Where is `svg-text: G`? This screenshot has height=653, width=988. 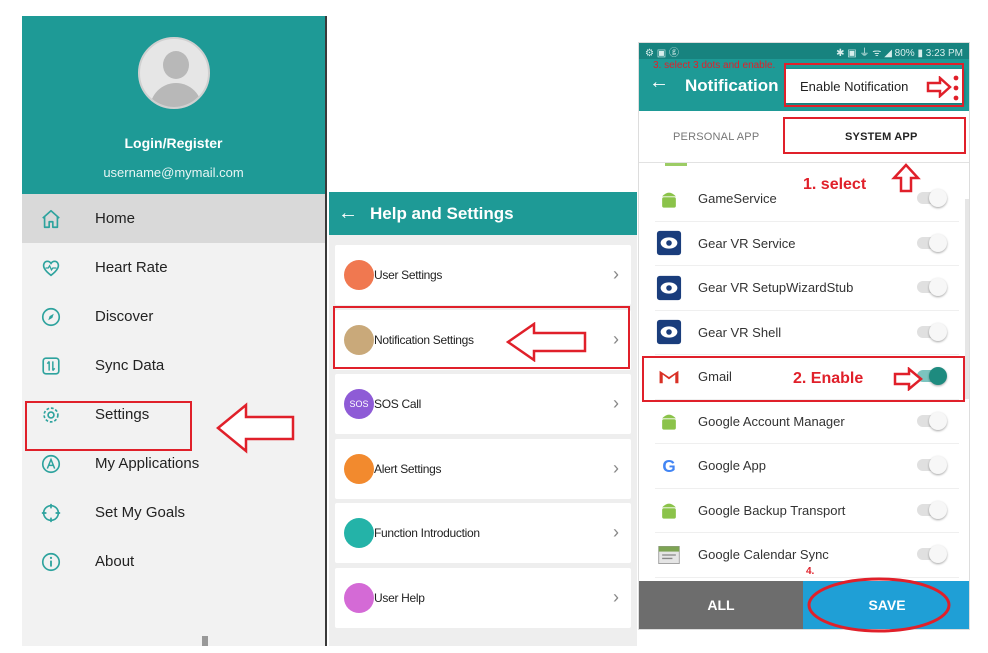
svg-text: G is located at coordinates (668, 466).